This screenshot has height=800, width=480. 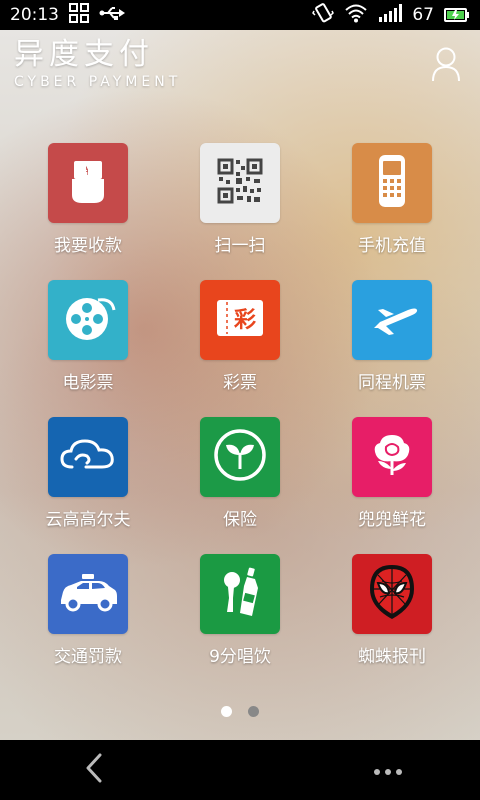 I want to click on tile-mobile-topup: 手机充值, so click(x=392, y=211).